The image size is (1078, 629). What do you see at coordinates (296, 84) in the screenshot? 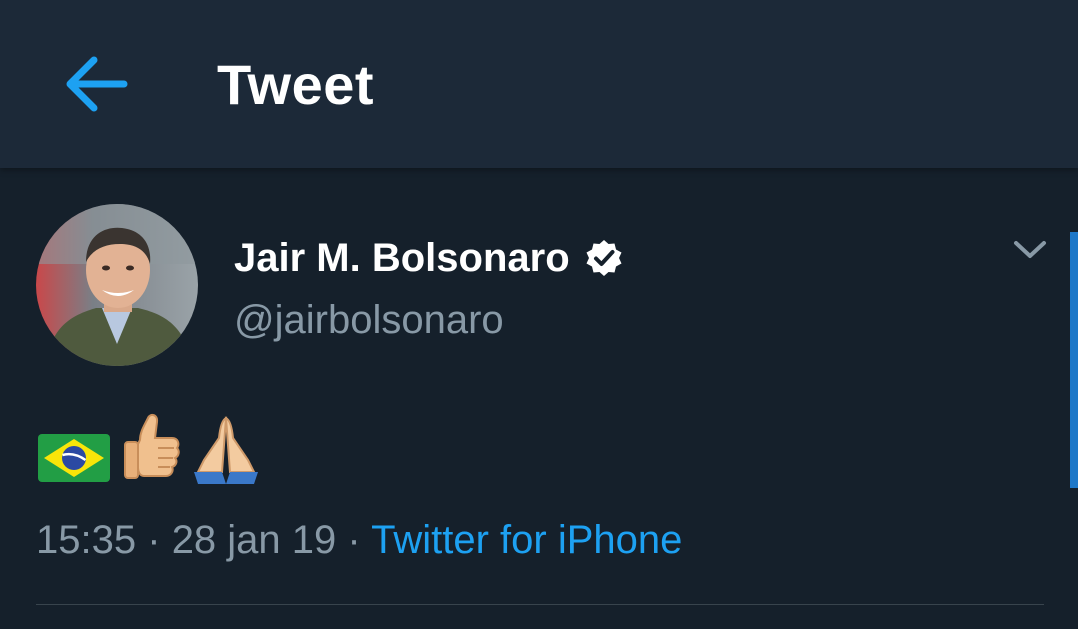
I see `page-title: Tweet` at bounding box center [296, 84].